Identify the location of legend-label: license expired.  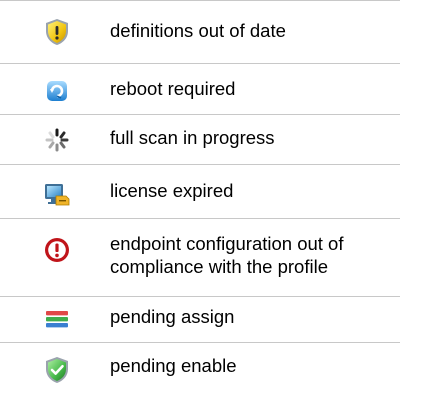
(172, 190).